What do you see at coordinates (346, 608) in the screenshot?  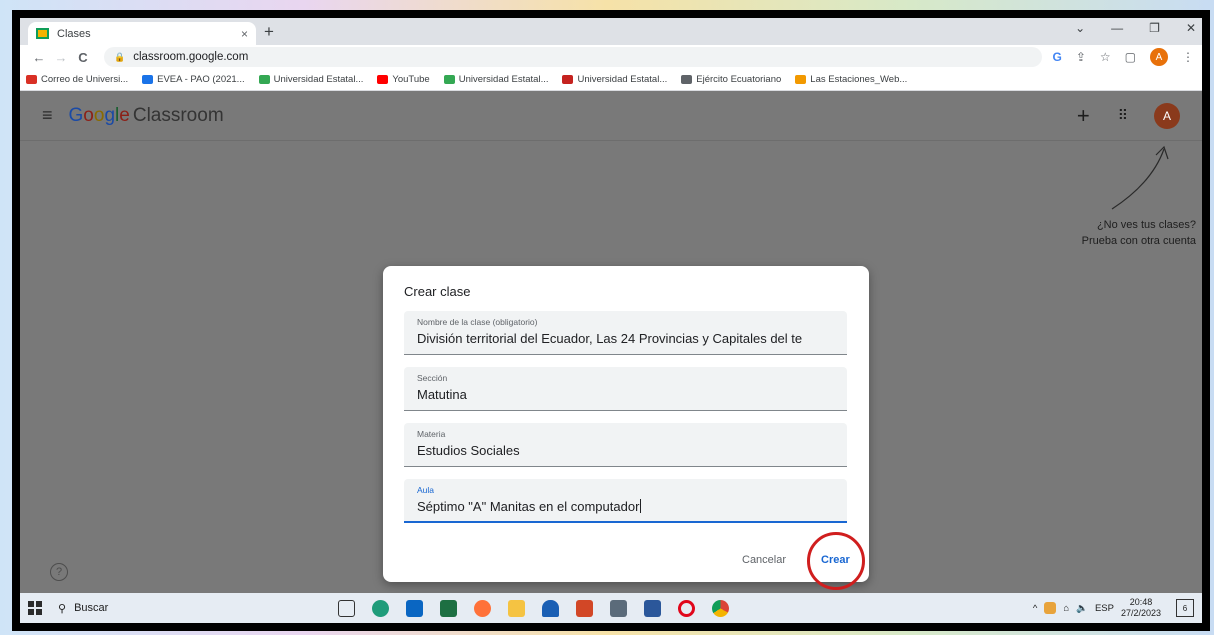 I see `task-view-icon` at bounding box center [346, 608].